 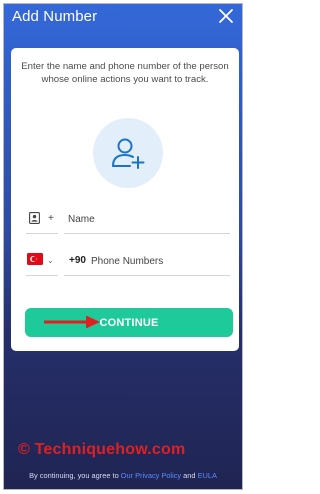 What do you see at coordinates (77, 260) in the screenshot?
I see `country-code: +90` at bounding box center [77, 260].